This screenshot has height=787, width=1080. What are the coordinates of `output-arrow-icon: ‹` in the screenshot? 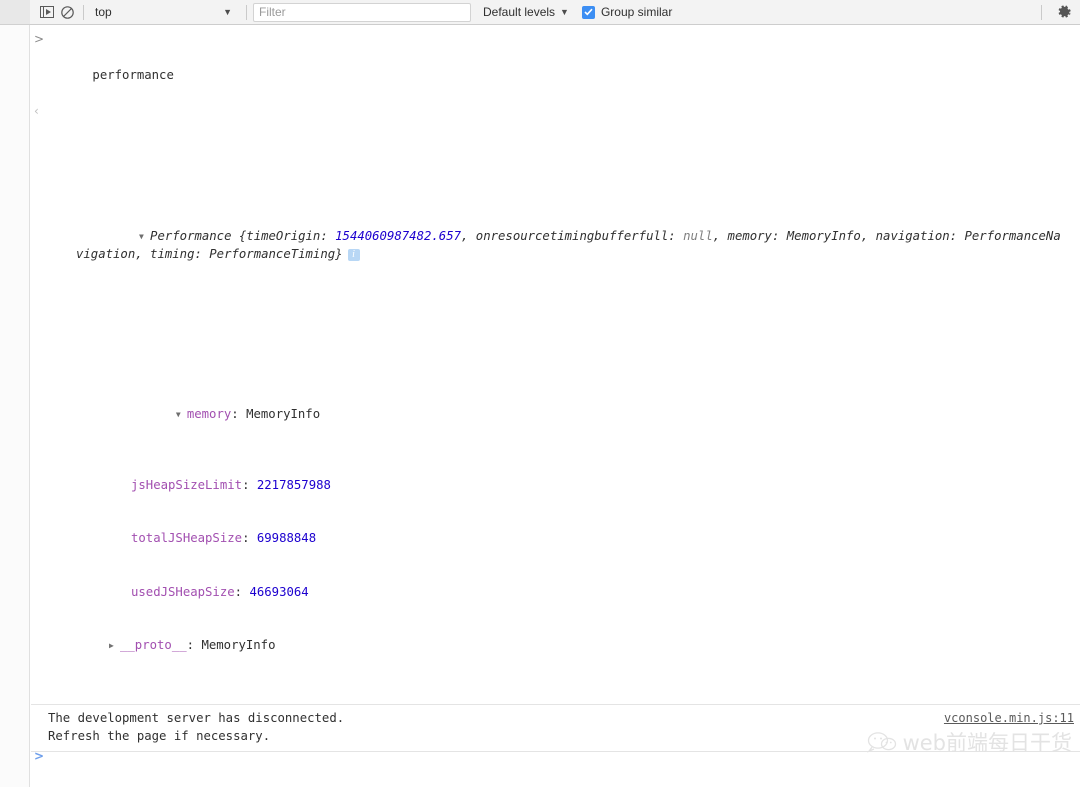 It's located at (36, 111).